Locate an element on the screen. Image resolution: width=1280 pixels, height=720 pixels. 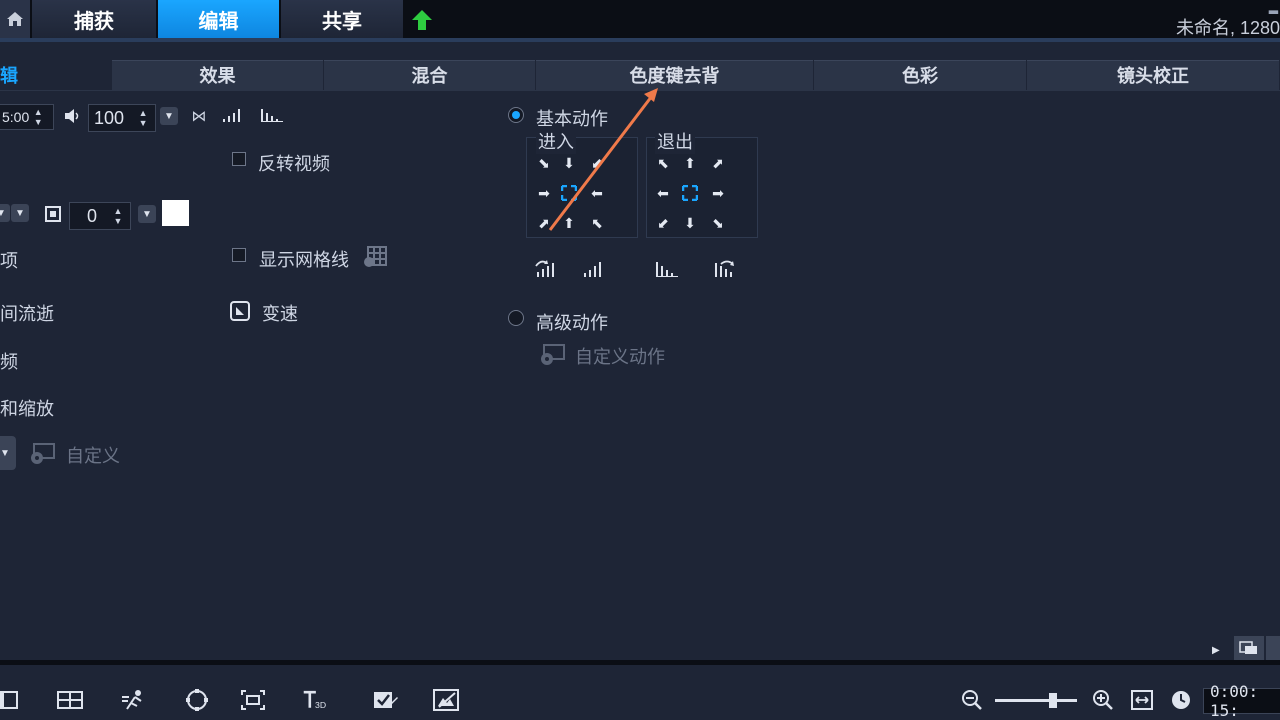
subtab-lens-correction-label: 镜头校正 is located at coordinates (1153, 76).